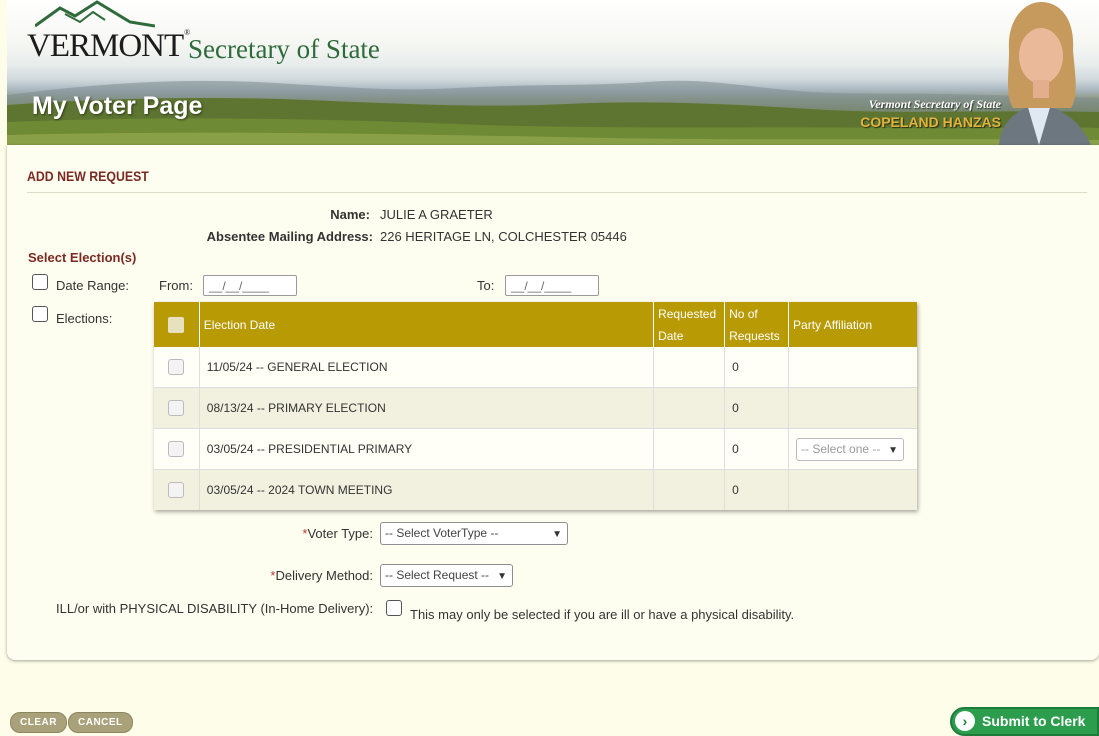 The image size is (1099, 736). What do you see at coordinates (337, 533) in the screenshot?
I see `voter-type-label: *Voter Type:` at bounding box center [337, 533].